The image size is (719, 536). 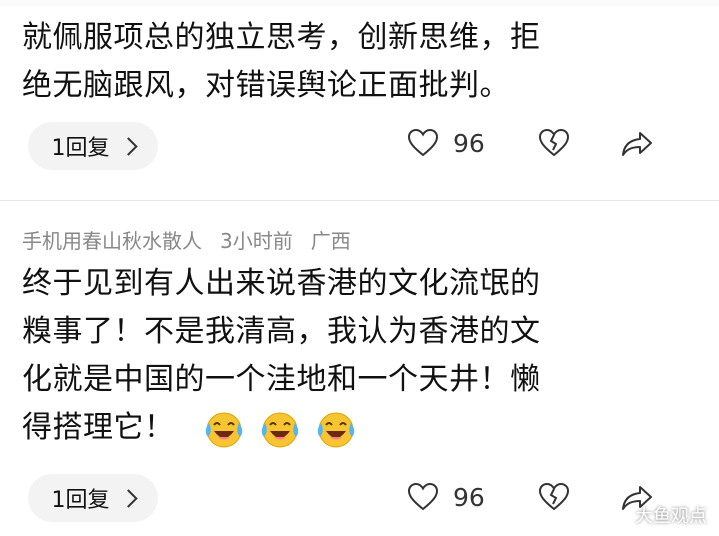 I want to click on comment-line: 就佩服项总的独立思考，创新思维，拒, so click(x=281, y=37).